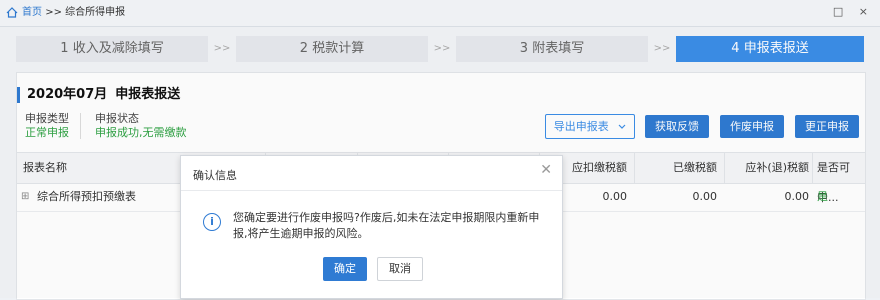  I want to click on close-icon: ✕, so click(546, 170).